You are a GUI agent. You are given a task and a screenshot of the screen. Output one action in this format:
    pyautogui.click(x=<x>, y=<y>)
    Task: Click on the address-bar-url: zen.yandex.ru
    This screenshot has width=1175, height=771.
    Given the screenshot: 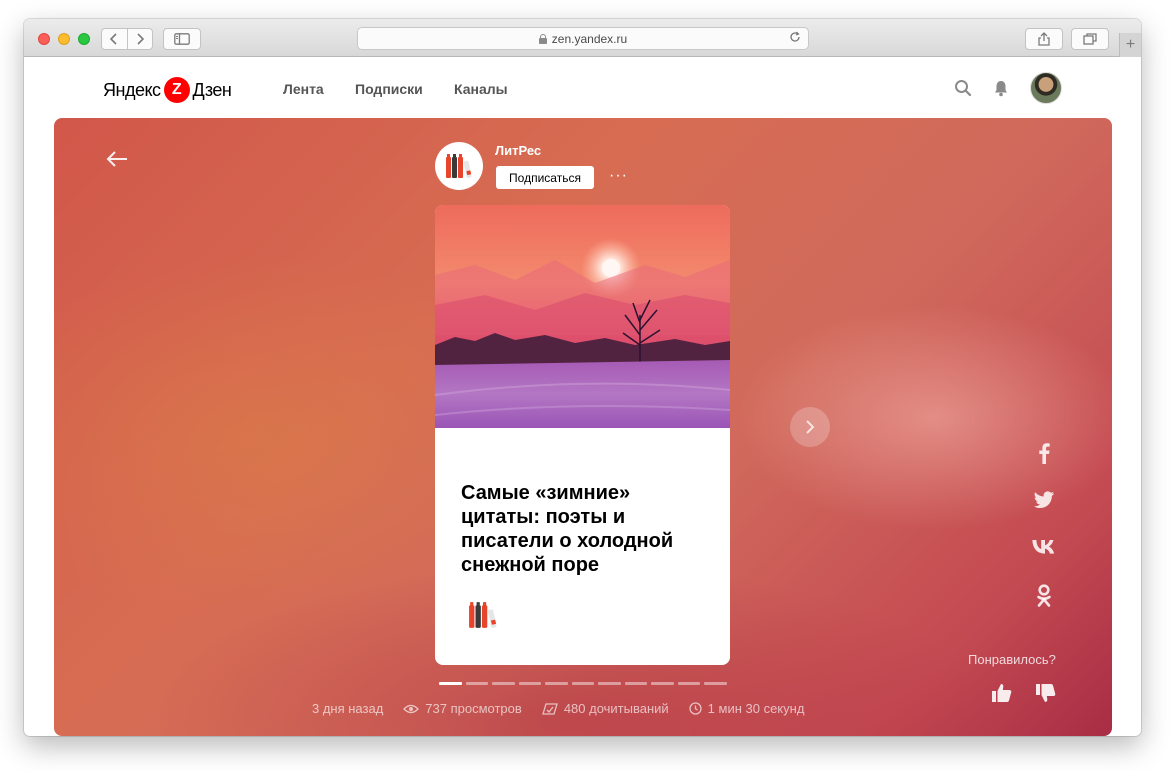 What is the action you would take?
    pyautogui.click(x=589, y=38)
    